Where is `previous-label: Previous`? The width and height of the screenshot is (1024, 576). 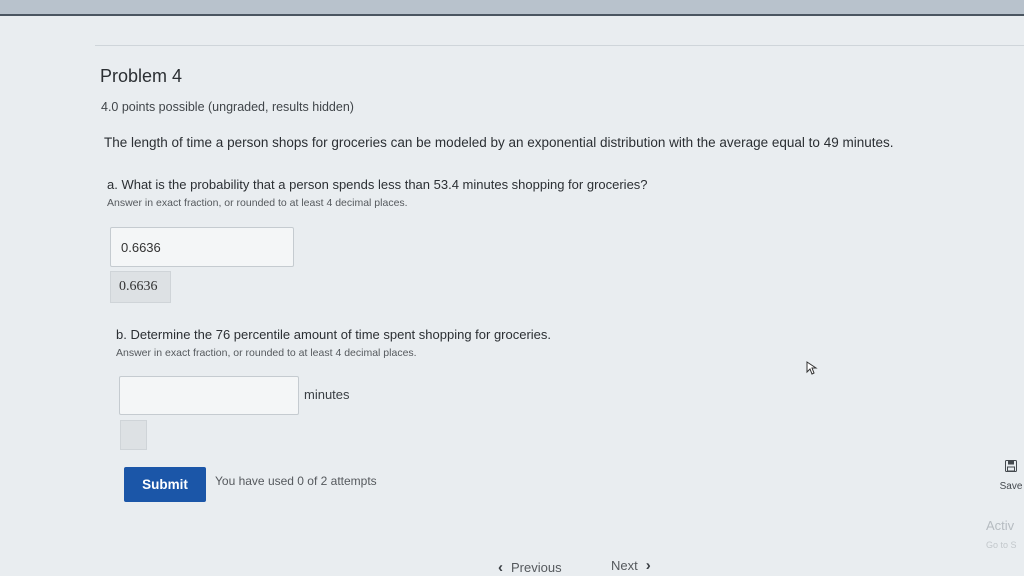 previous-label: Previous is located at coordinates (536, 567).